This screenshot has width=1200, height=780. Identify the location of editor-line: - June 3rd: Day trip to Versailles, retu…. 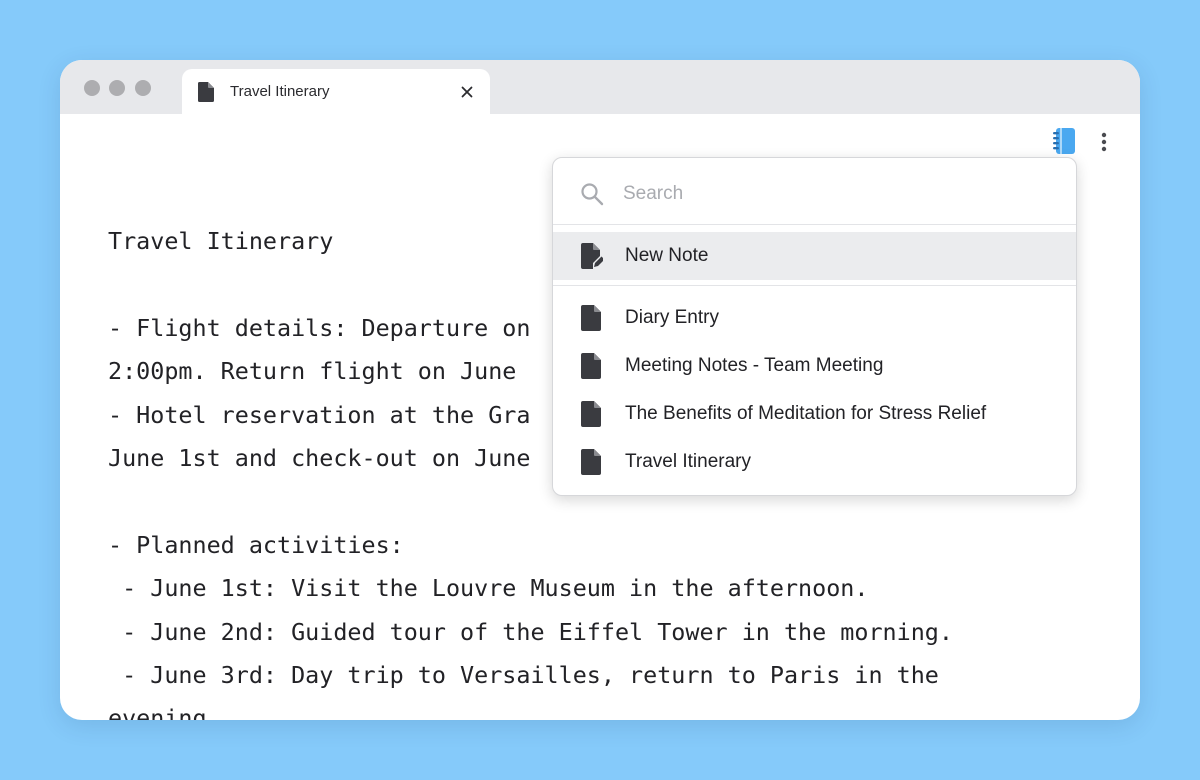
(523, 675).